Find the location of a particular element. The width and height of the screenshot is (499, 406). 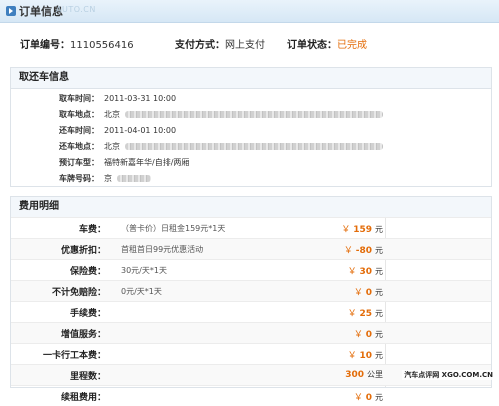

fee-amount: ￥ 30 元 is located at coordinates (365, 270).